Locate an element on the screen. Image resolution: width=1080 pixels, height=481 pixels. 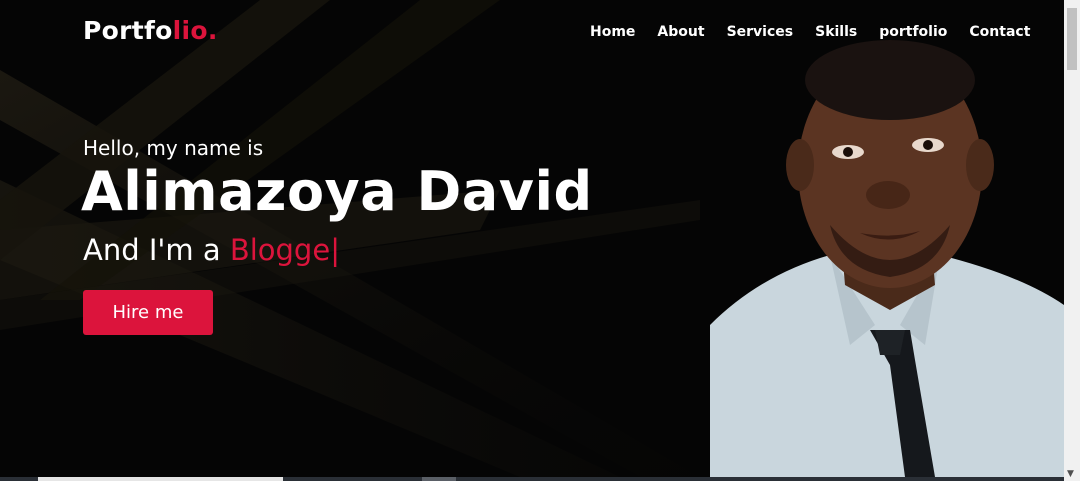
horizontal-scroll-thumb is located at coordinates (160, 479).